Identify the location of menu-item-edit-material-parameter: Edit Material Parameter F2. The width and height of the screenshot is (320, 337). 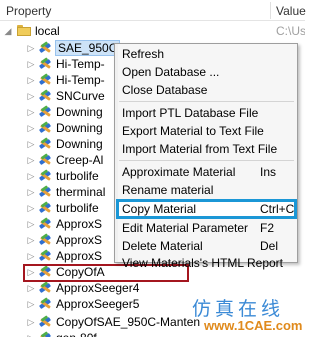
(206, 228).